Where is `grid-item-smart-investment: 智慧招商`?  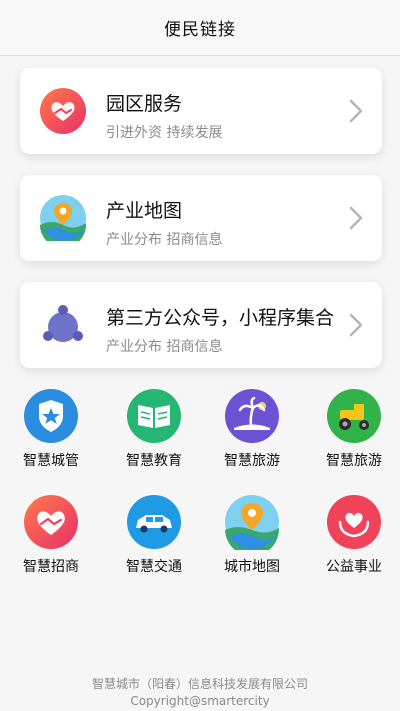
grid-item-smart-investment: 智慧招商 is located at coordinates (51, 539).